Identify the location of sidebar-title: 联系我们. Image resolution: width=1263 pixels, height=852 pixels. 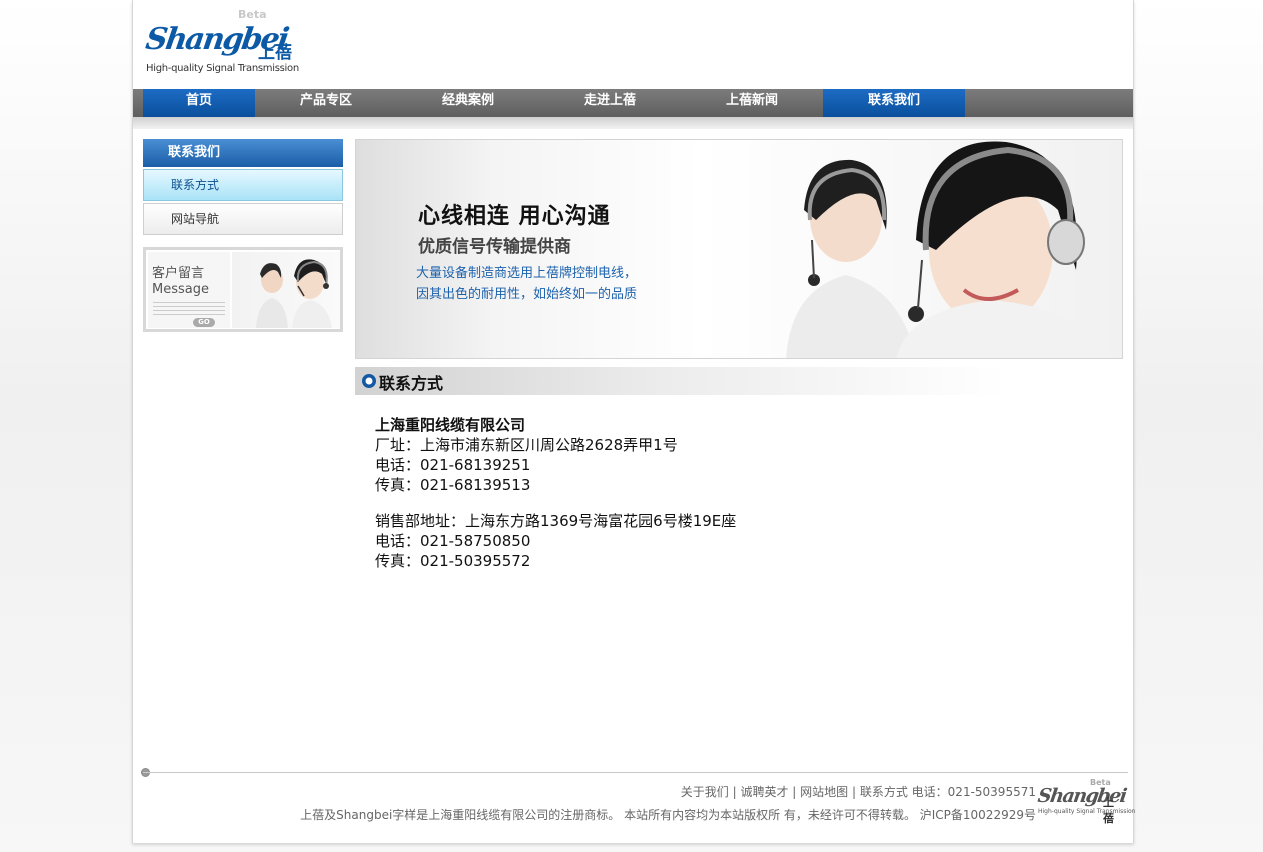
(243, 153).